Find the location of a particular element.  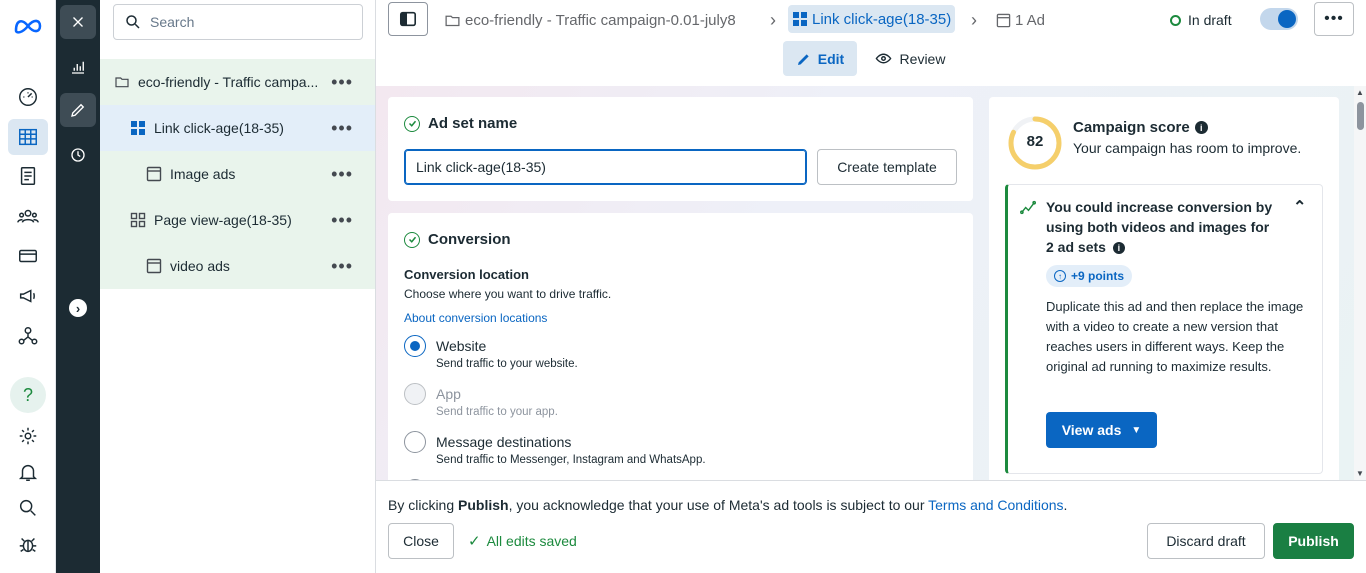

trend-icon is located at coordinates (1028, 207).